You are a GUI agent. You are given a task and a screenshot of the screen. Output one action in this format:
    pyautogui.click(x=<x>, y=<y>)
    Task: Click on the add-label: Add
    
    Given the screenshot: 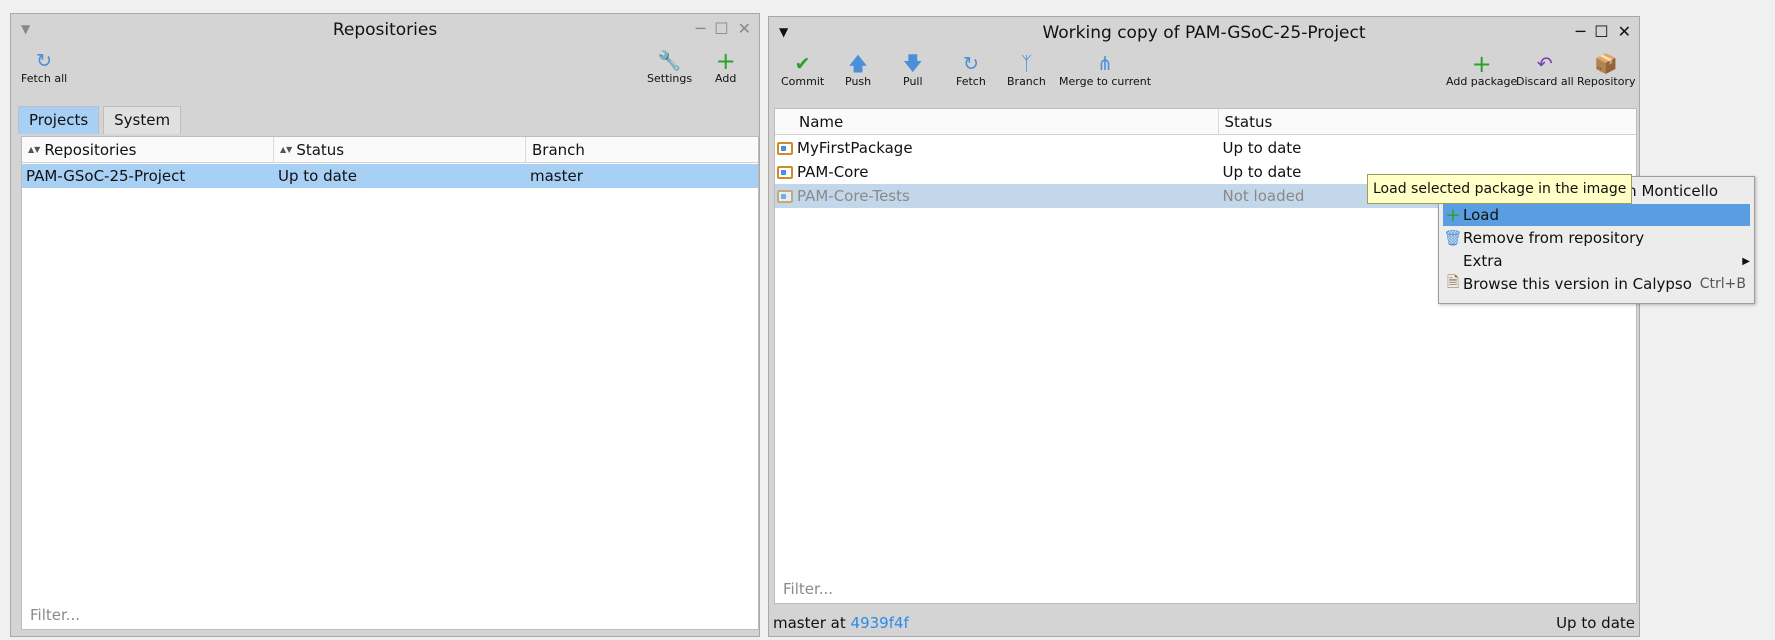 What is the action you would take?
    pyautogui.click(x=726, y=78)
    